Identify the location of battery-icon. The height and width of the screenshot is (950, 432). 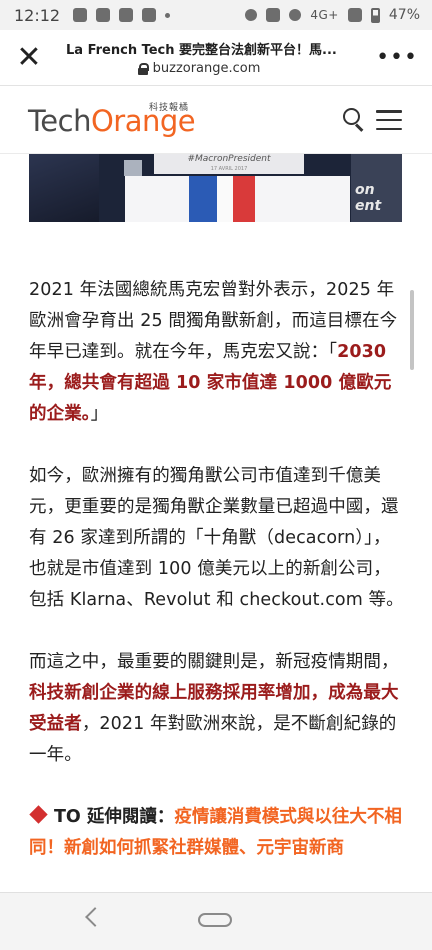
(375, 15).